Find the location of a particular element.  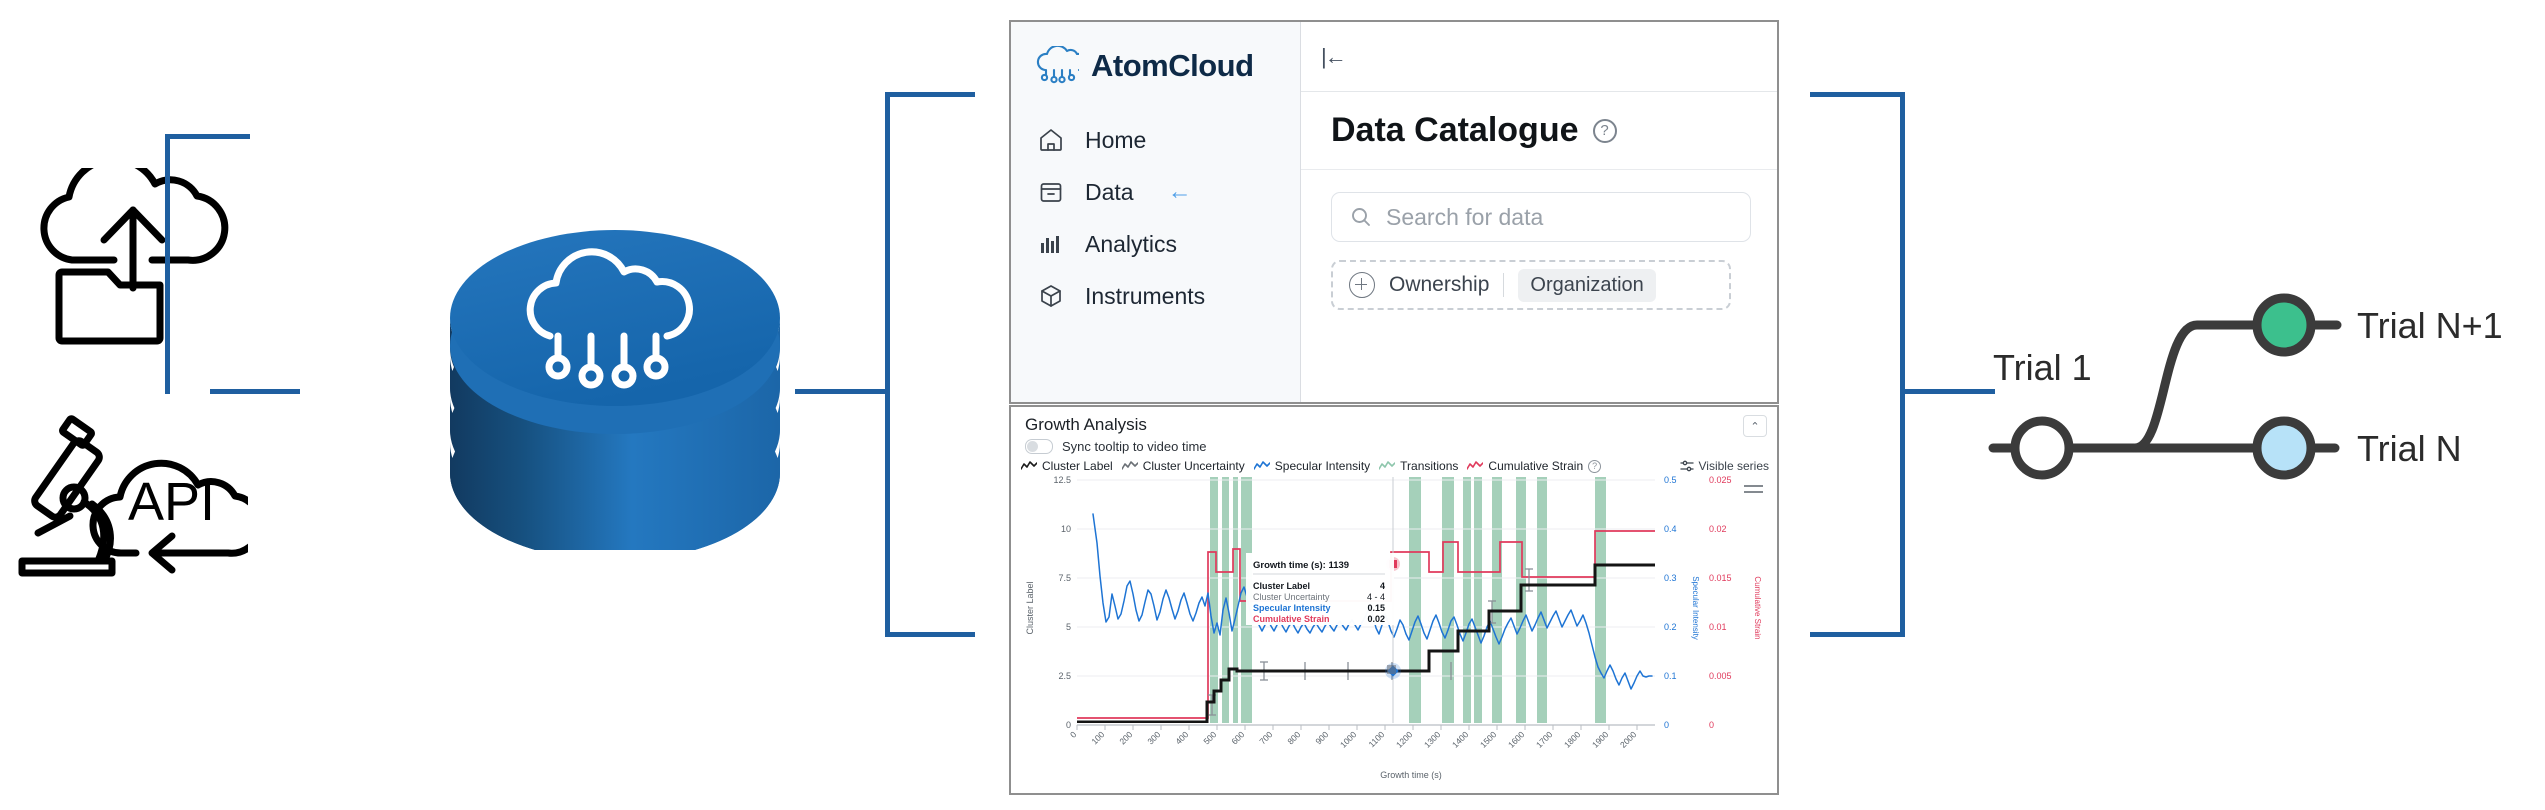

svg-text: 0.02 is located at coordinates (1718, 529).